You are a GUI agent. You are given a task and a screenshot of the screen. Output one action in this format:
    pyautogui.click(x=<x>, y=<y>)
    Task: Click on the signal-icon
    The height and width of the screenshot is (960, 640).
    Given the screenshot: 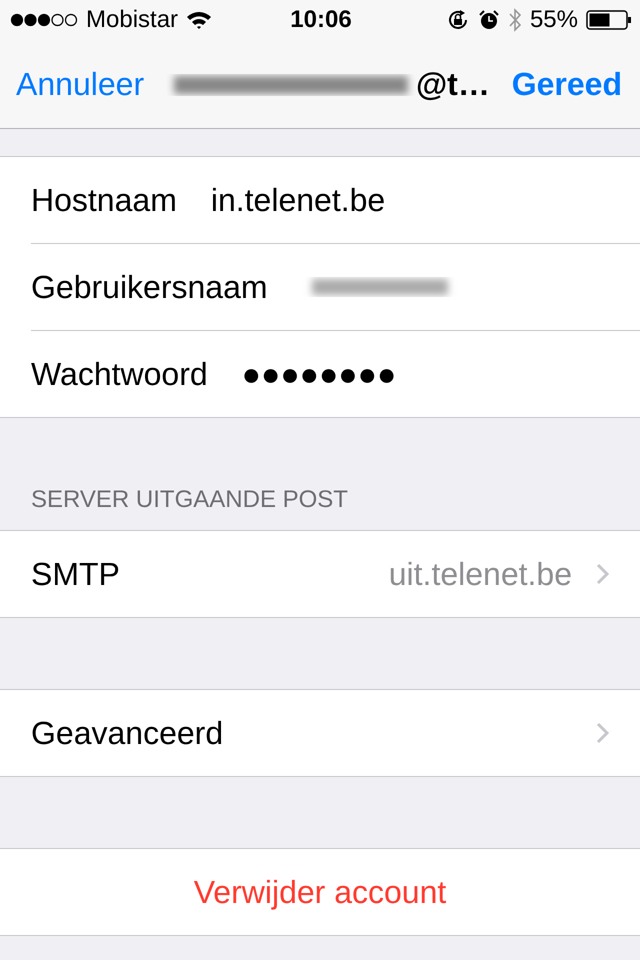 What is the action you would take?
    pyautogui.click(x=44, y=20)
    